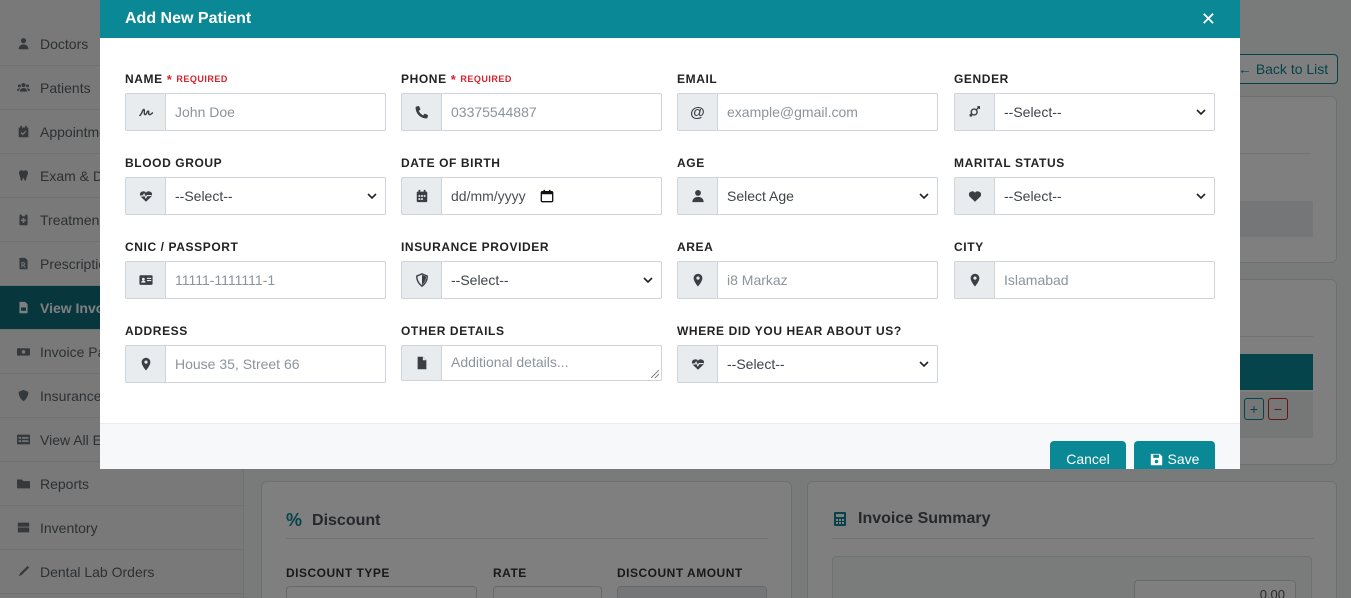 Image resolution: width=1351 pixels, height=598 pixels. Describe the element at coordinates (182, 247) in the screenshot. I see `cnic-label: CNIC / PASSPORT` at that location.